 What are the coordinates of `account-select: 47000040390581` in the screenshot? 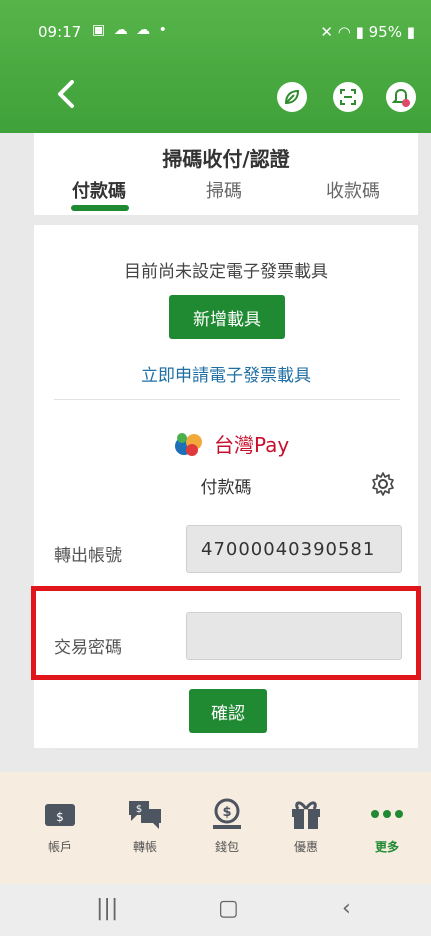 It's located at (294, 549).